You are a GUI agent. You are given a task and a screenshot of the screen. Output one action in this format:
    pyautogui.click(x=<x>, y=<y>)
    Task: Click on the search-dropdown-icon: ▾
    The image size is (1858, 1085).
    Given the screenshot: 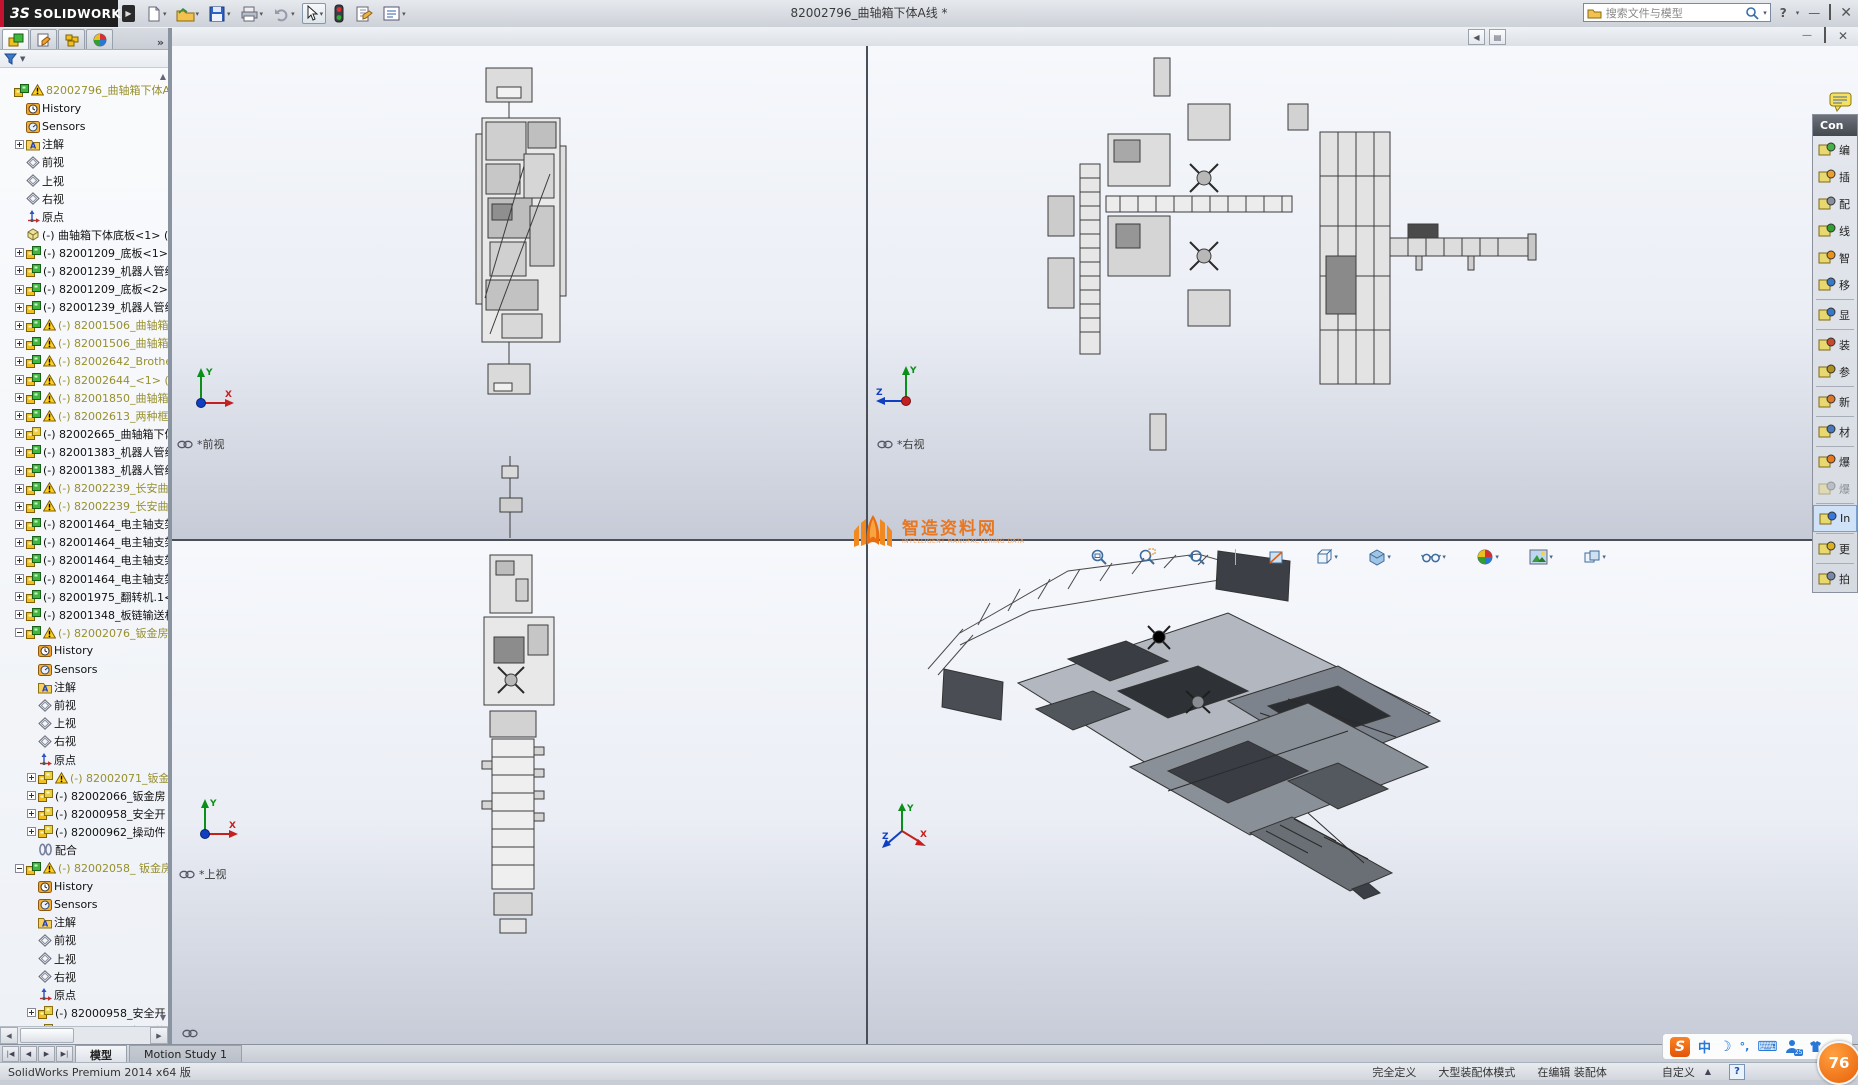 What is the action you would take?
    pyautogui.click(x=1765, y=13)
    